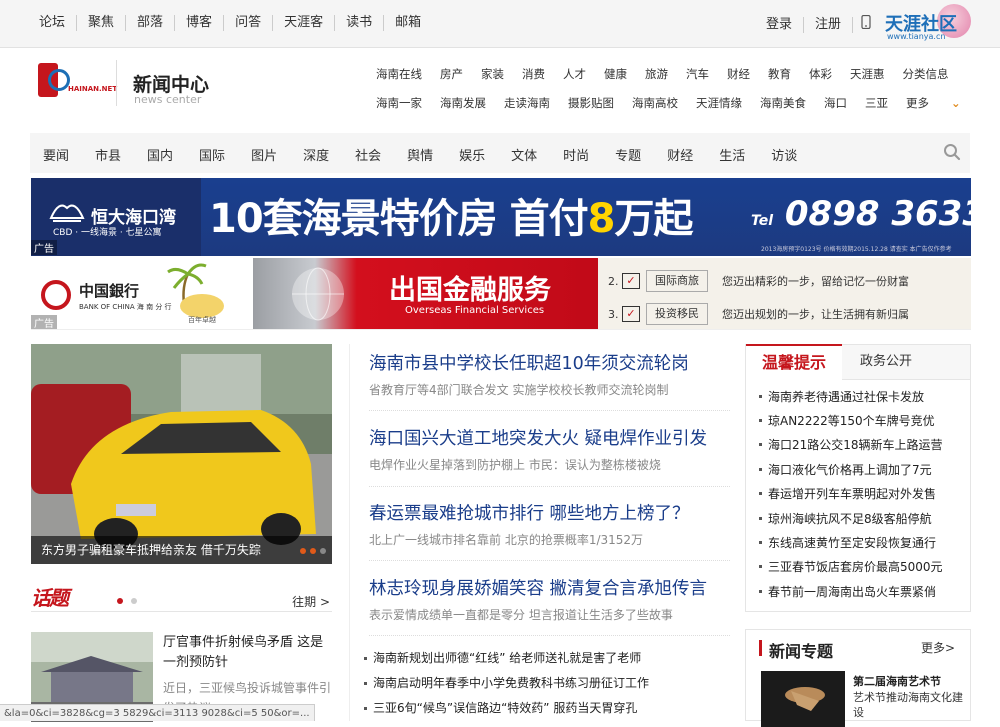  What do you see at coordinates (680, 154) in the screenshot?
I see `nav-item: 财经` at bounding box center [680, 154].